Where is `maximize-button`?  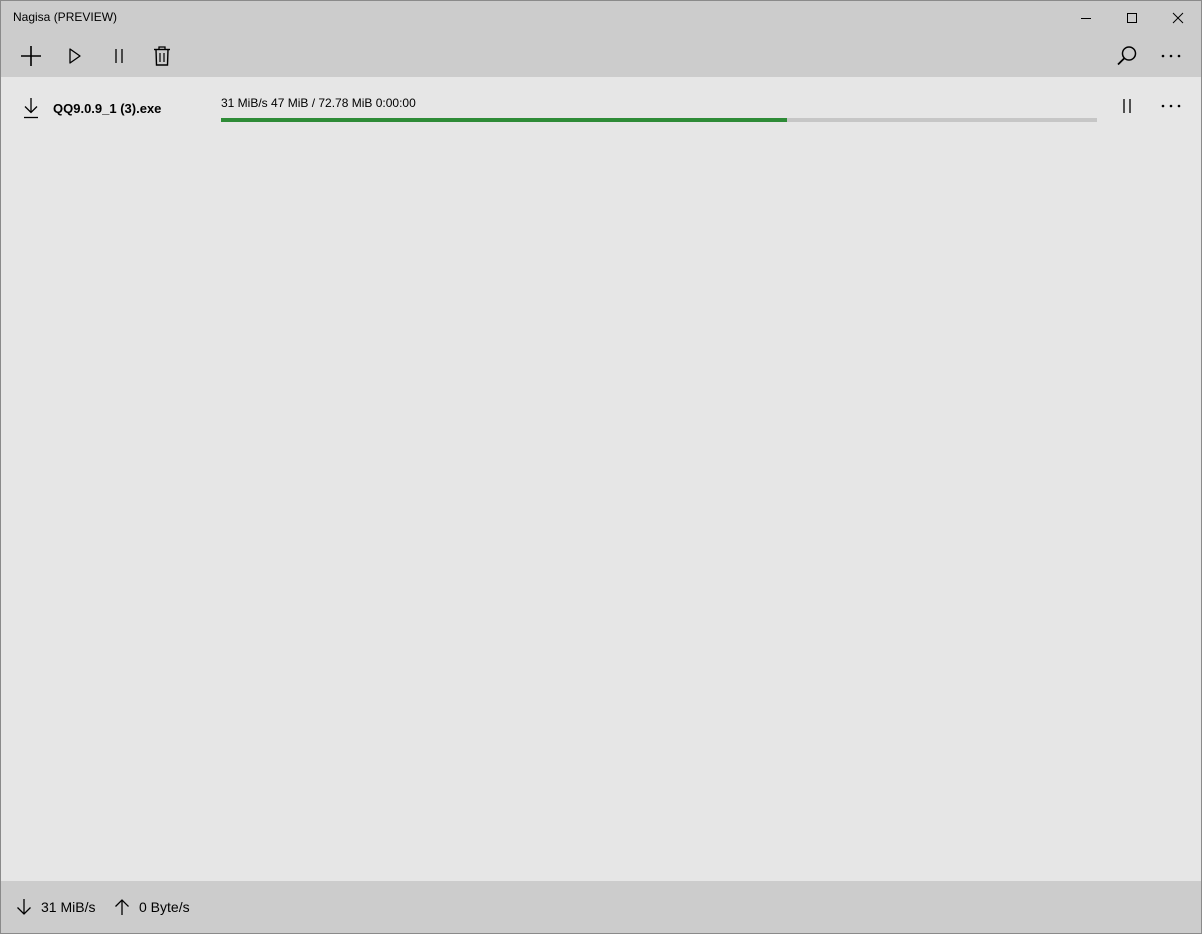
maximize-button is located at coordinates (1132, 17).